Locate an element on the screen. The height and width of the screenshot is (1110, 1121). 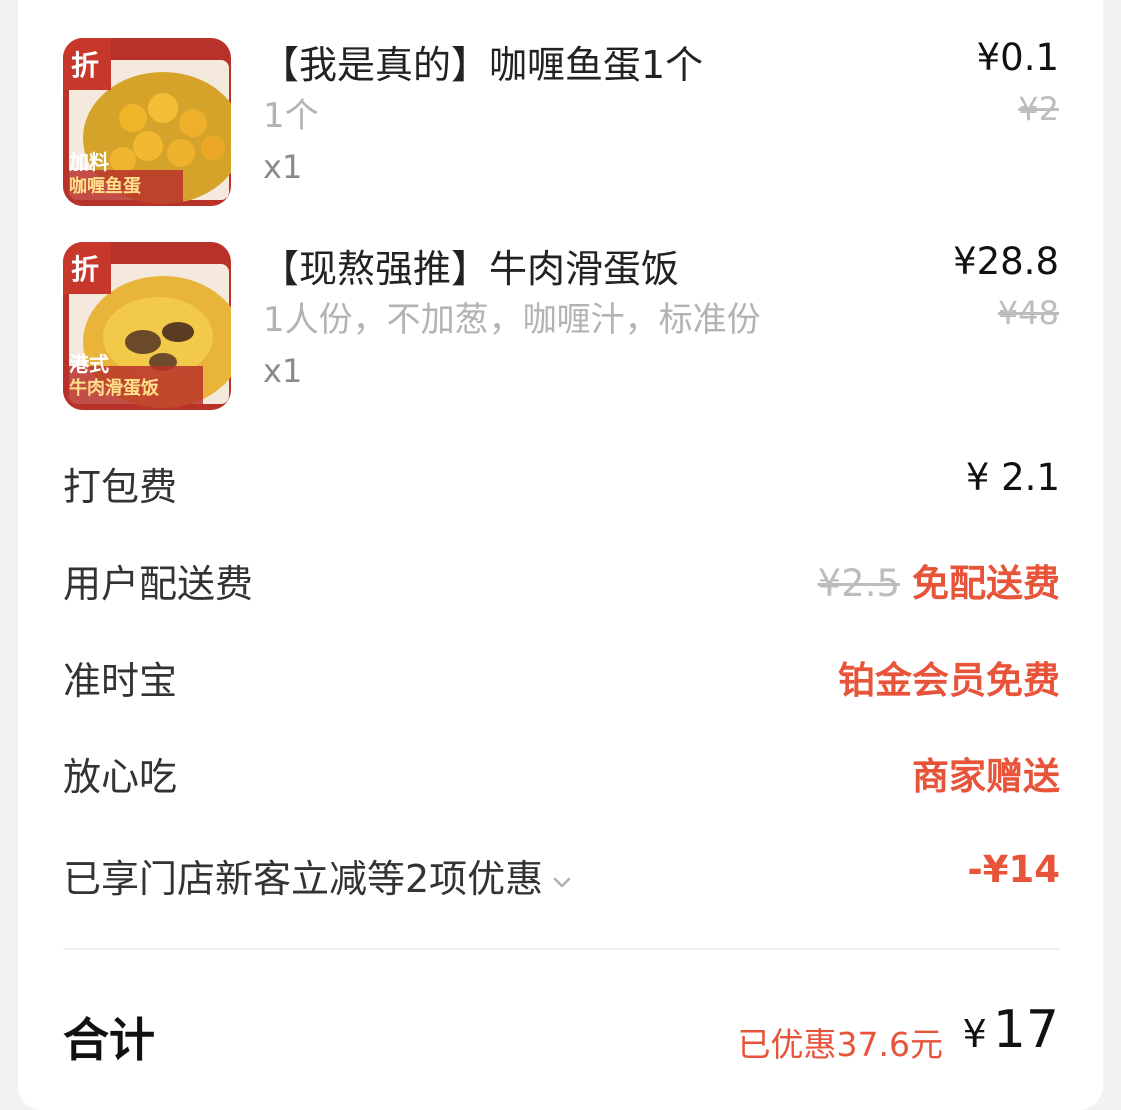
saved-amount: 已优惠37.6元 is located at coordinates (840, 1044).